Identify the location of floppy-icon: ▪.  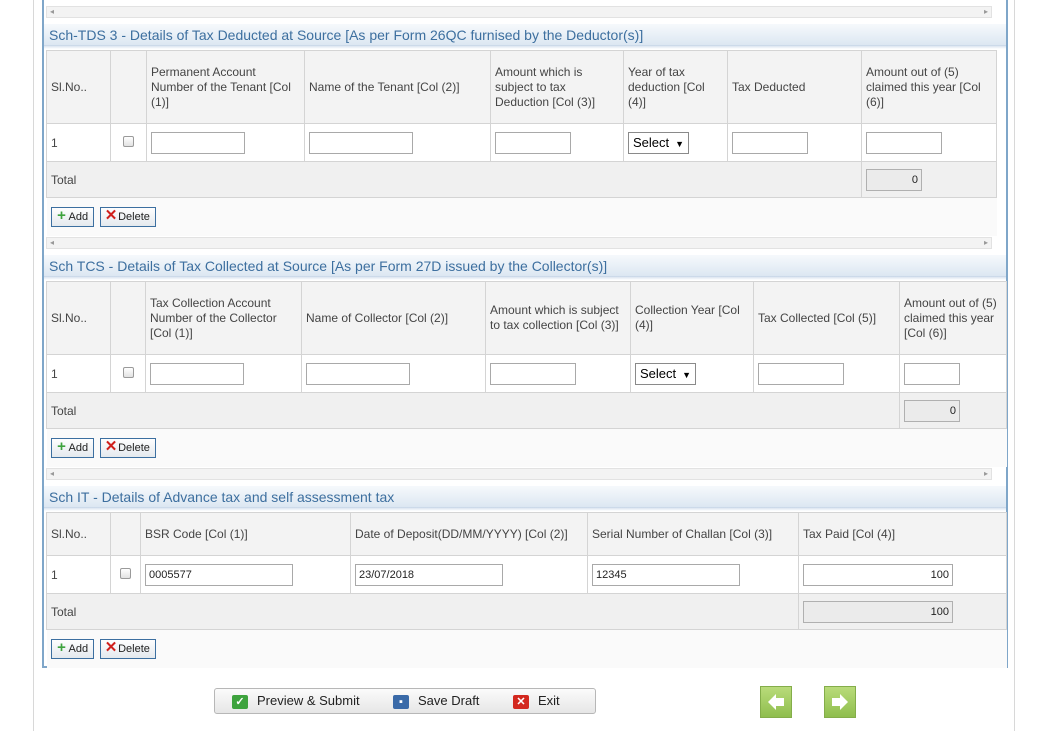
(401, 701).